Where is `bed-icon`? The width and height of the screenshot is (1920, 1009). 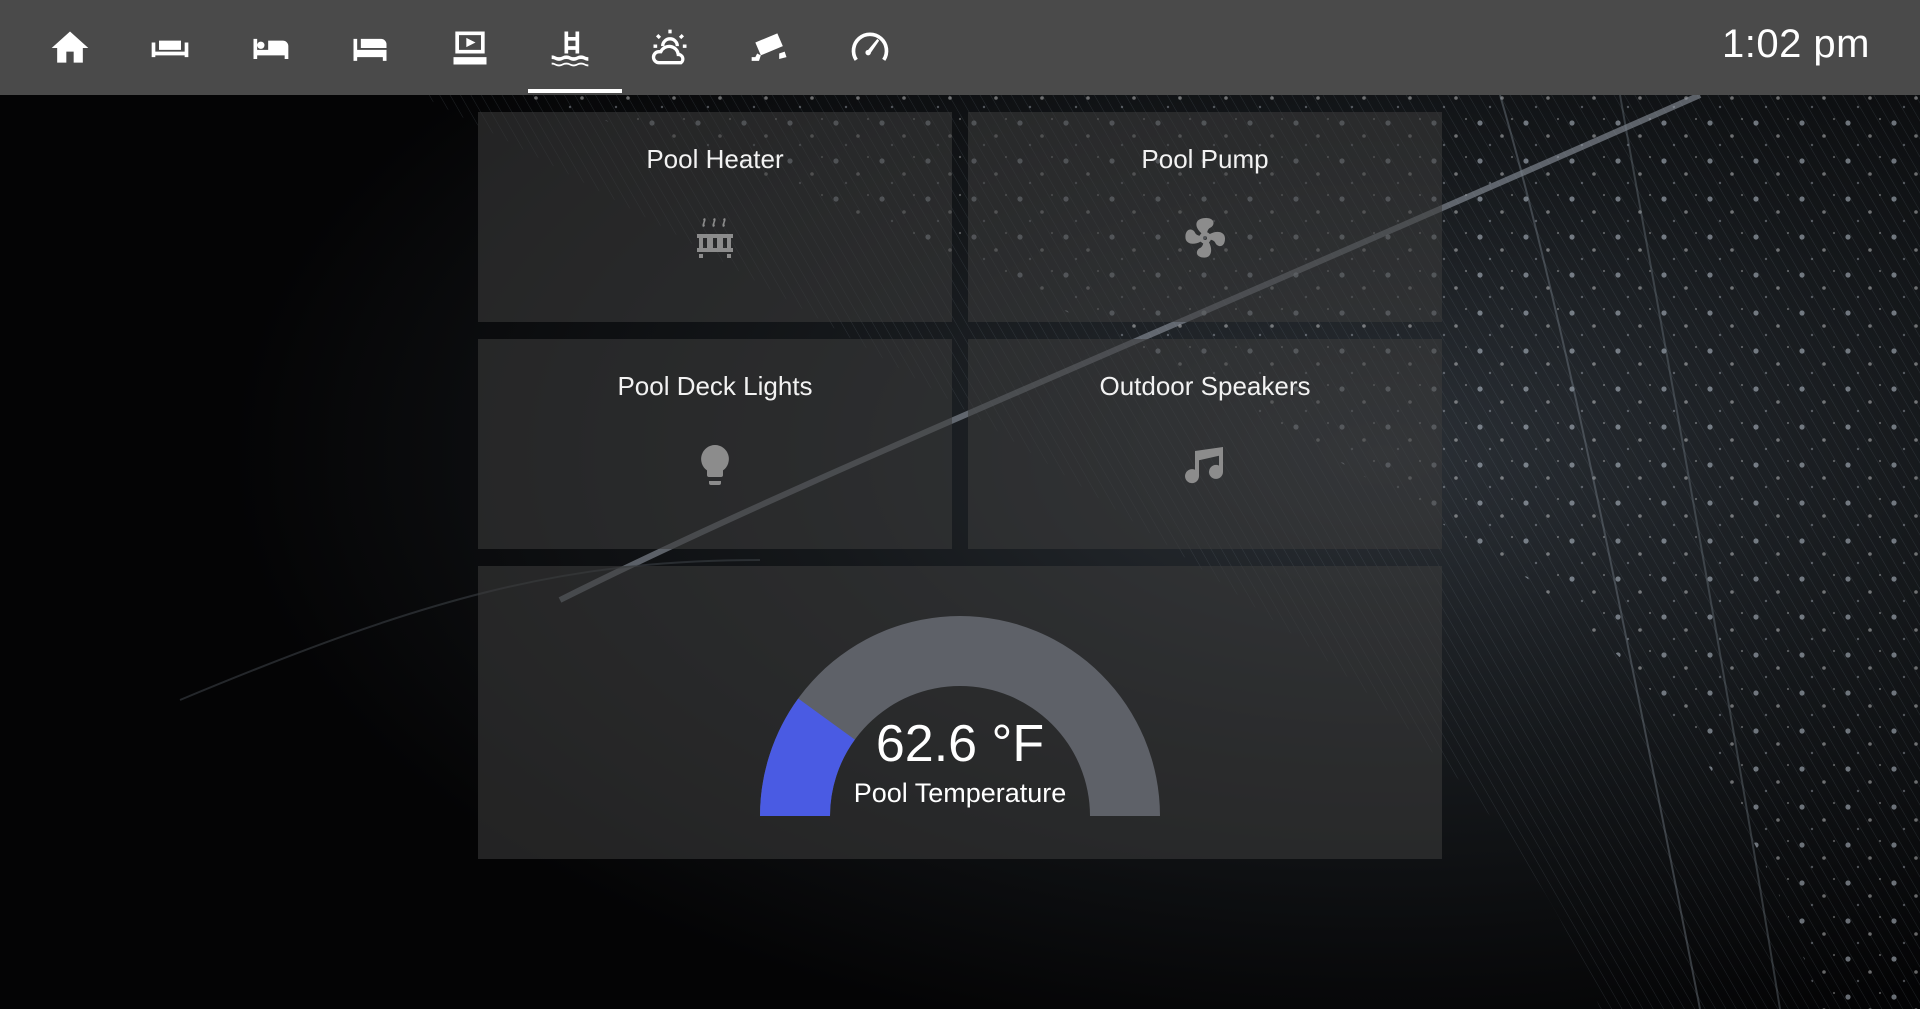 bed-icon is located at coordinates (271, 48).